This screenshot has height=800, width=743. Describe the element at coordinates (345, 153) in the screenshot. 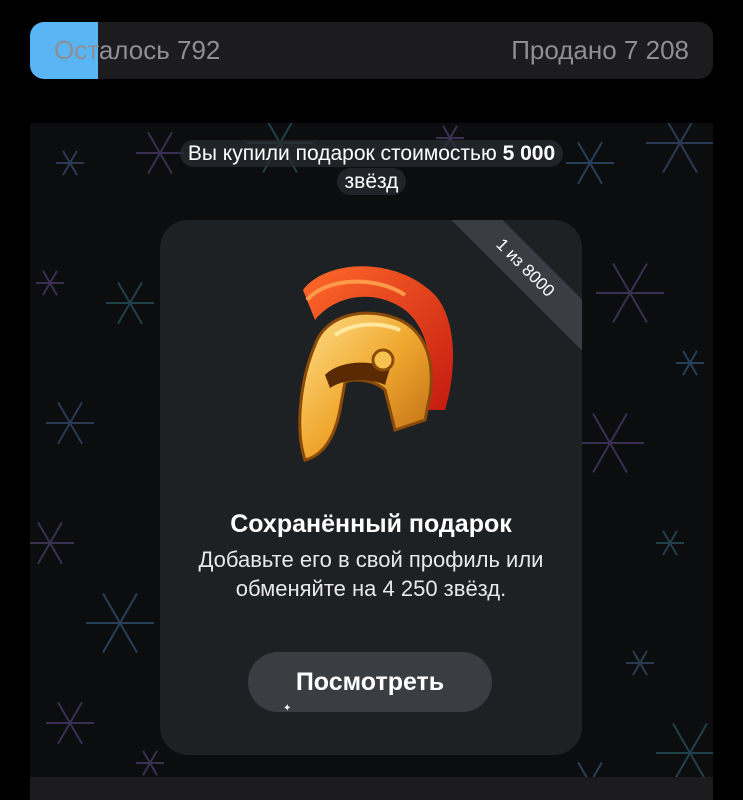

I see `service-text: Вы купили подарок стоимостью` at that location.